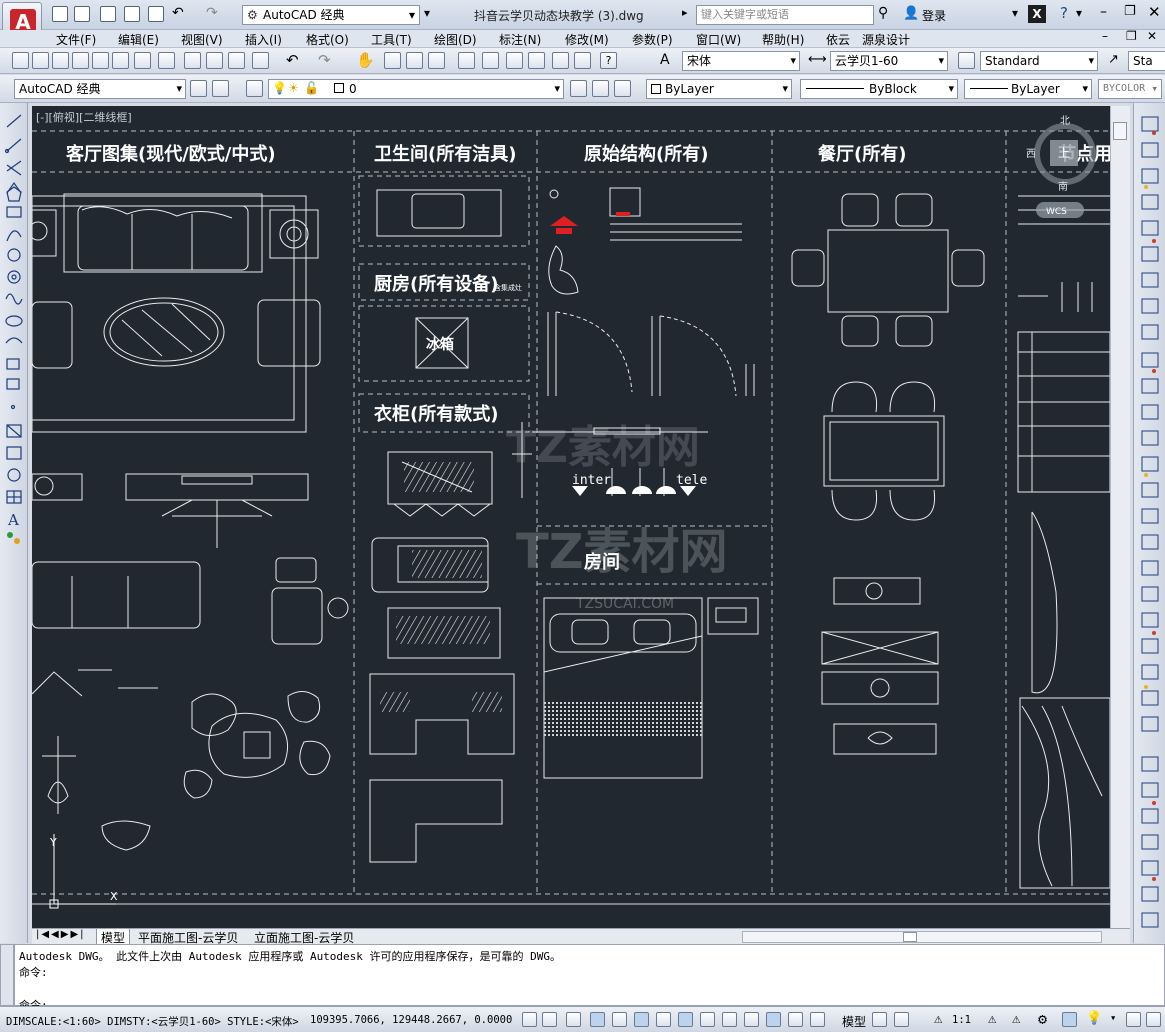 The image size is (1165, 1032). I want to click on viewcube, so click(1065, 170).